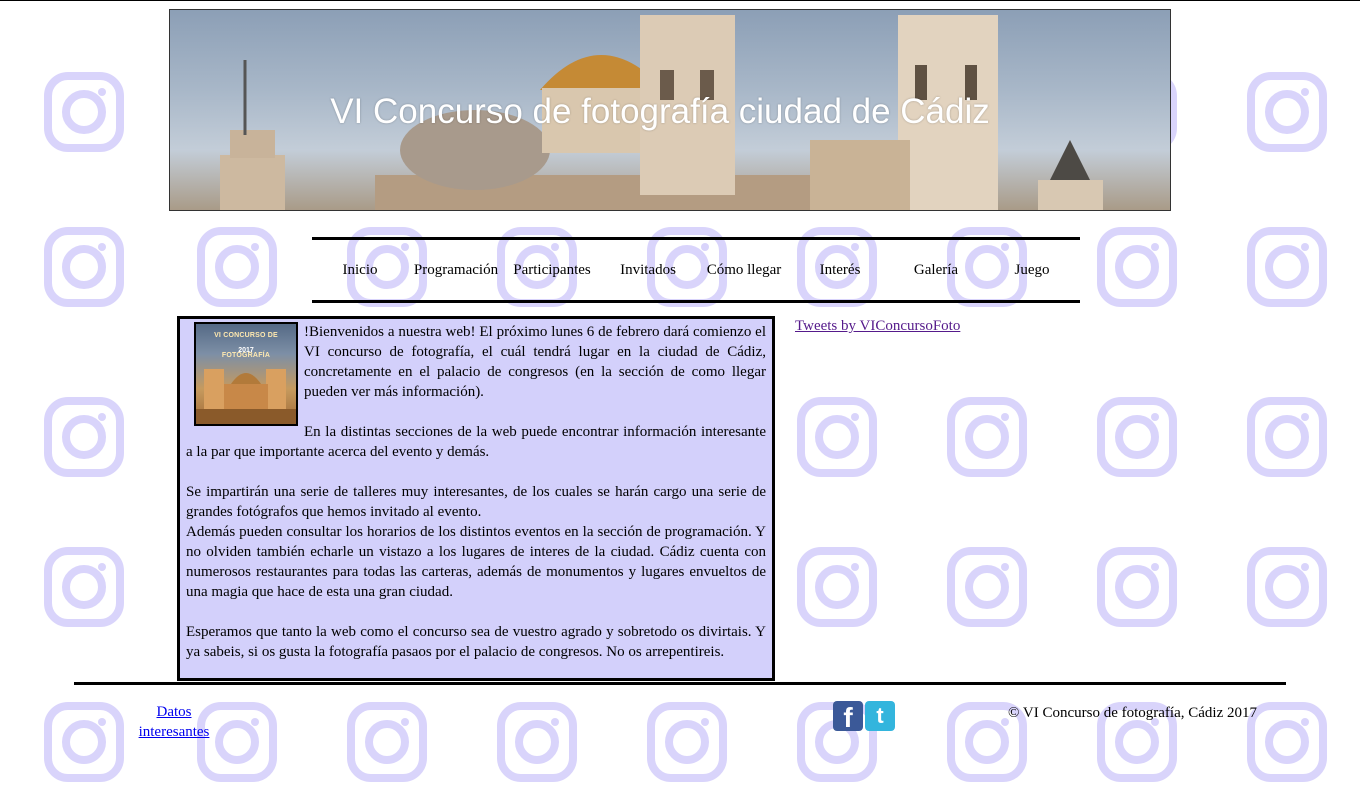  What do you see at coordinates (456, 270) in the screenshot?
I see `nav-item-programacion: Programación` at bounding box center [456, 270].